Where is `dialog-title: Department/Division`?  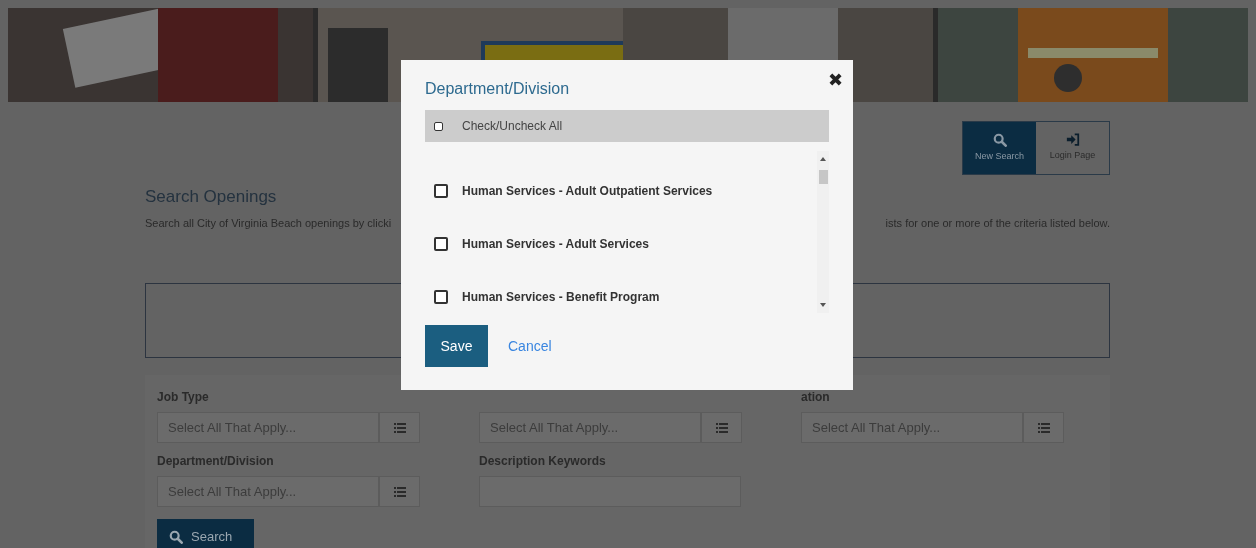 dialog-title: Department/Division is located at coordinates (497, 89).